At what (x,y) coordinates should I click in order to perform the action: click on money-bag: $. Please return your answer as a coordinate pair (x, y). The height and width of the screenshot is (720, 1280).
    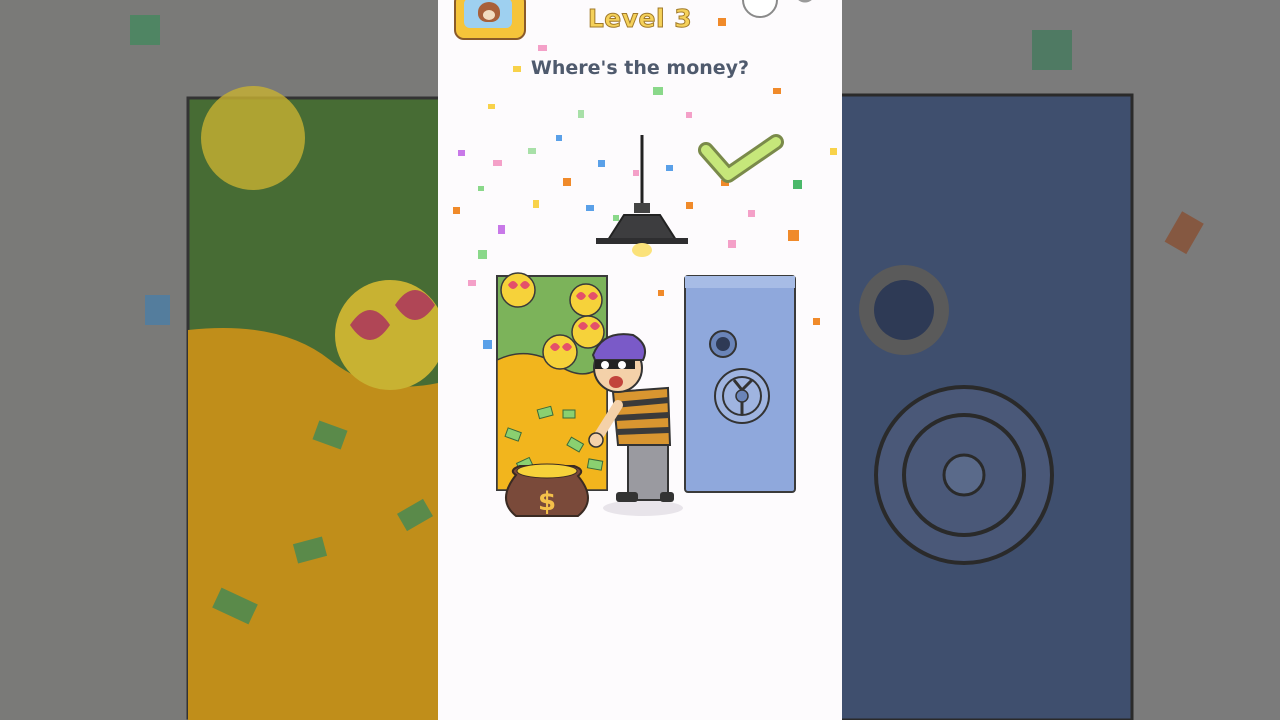
    Looking at the image, I should click on (547, 490).